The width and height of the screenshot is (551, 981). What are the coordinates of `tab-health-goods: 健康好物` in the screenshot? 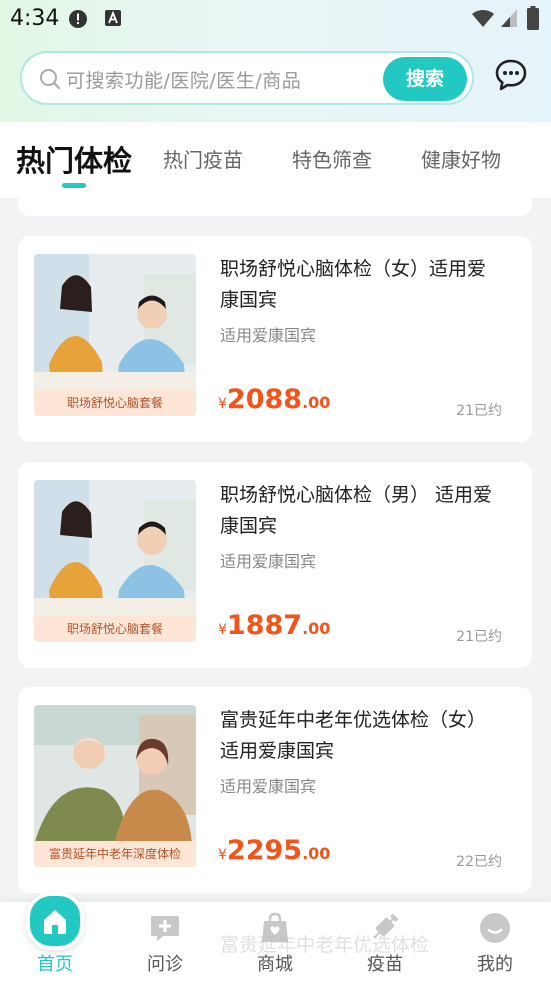 It's located at (461, 158).